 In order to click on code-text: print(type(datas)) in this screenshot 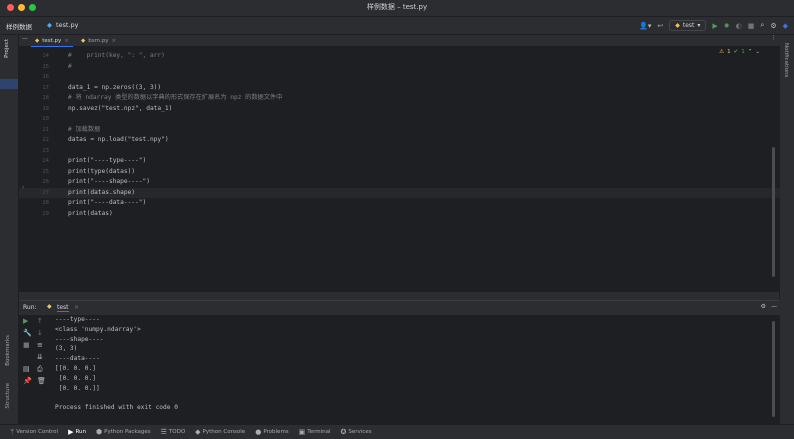, I will do `click(102, 171)`.